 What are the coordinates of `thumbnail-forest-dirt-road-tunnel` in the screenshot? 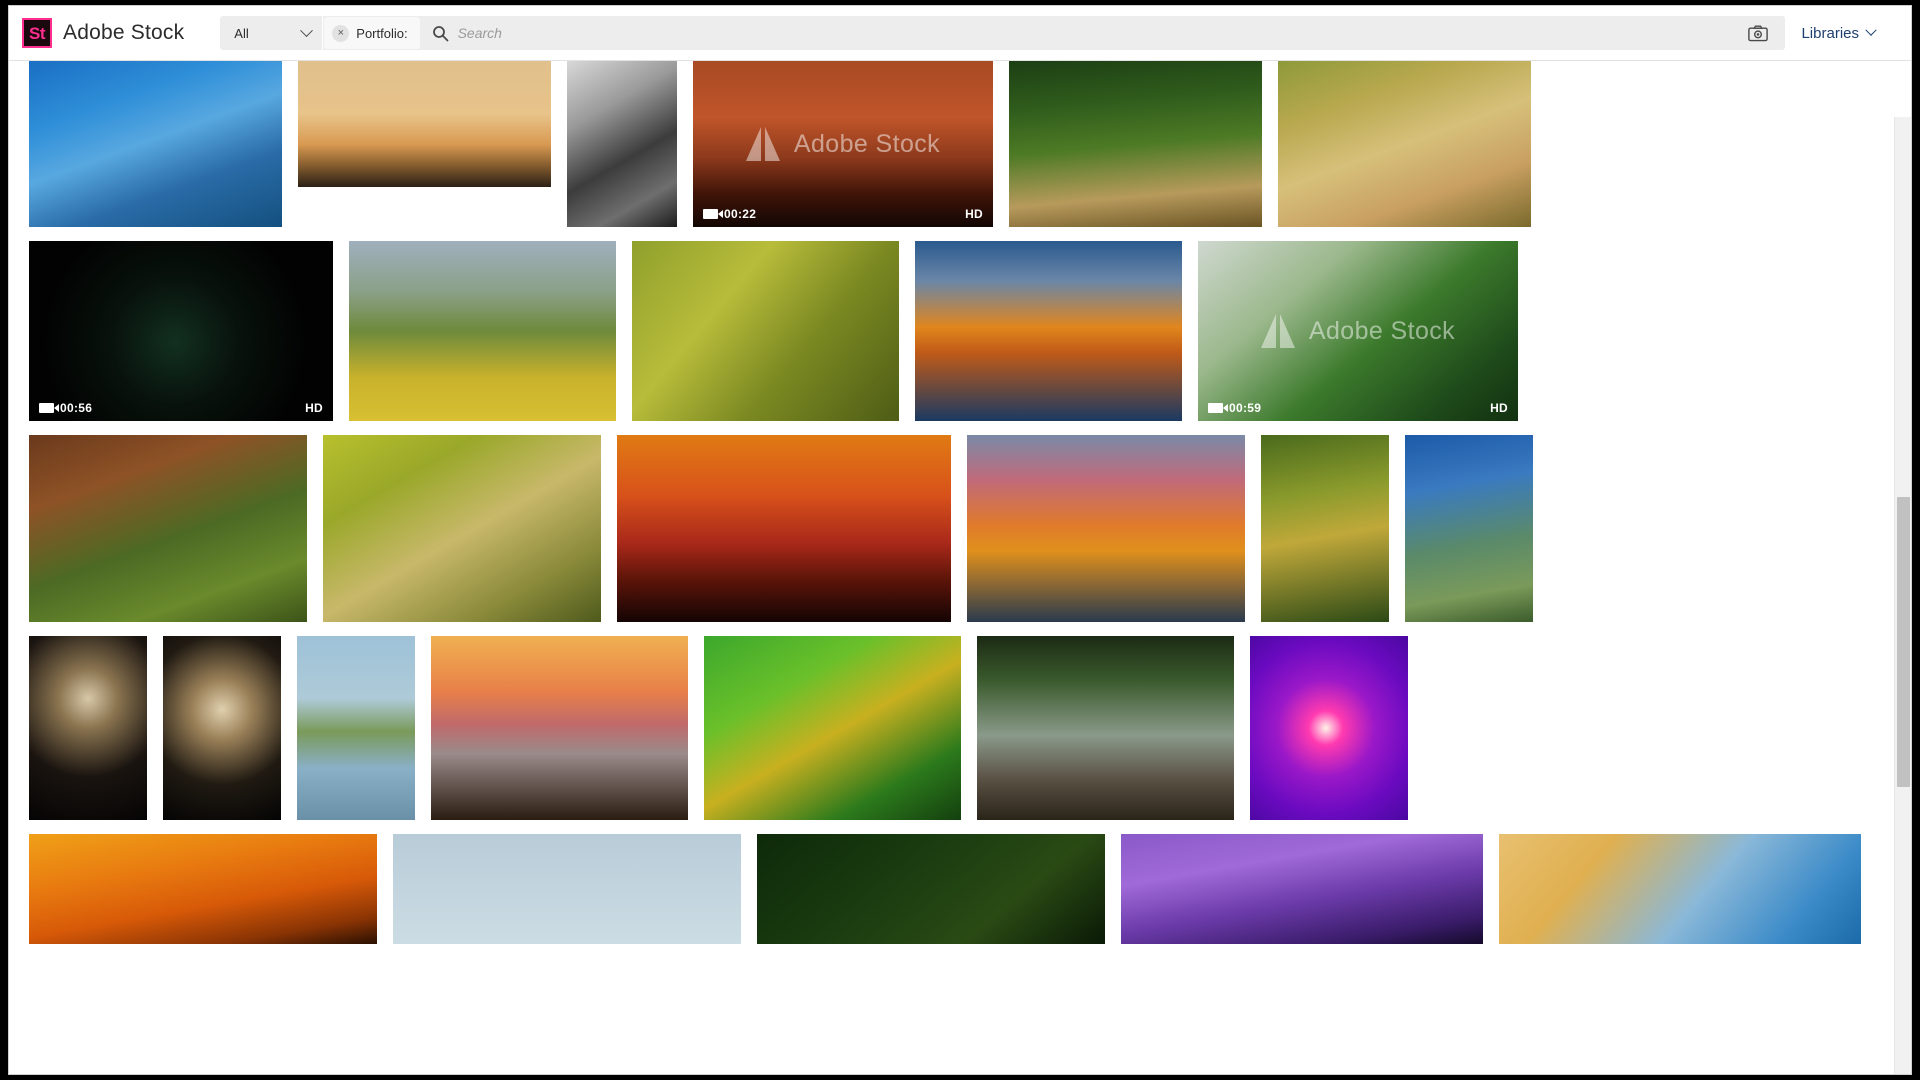 It's located at (1135, 144).